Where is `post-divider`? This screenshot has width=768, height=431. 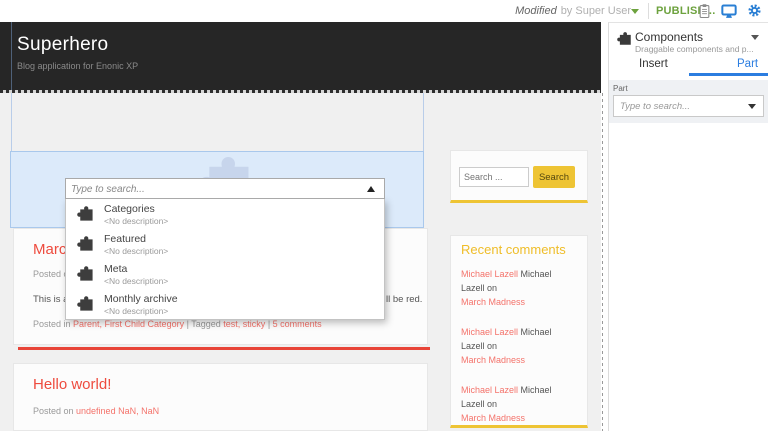
post-divider is located at coordinates (224, 348).